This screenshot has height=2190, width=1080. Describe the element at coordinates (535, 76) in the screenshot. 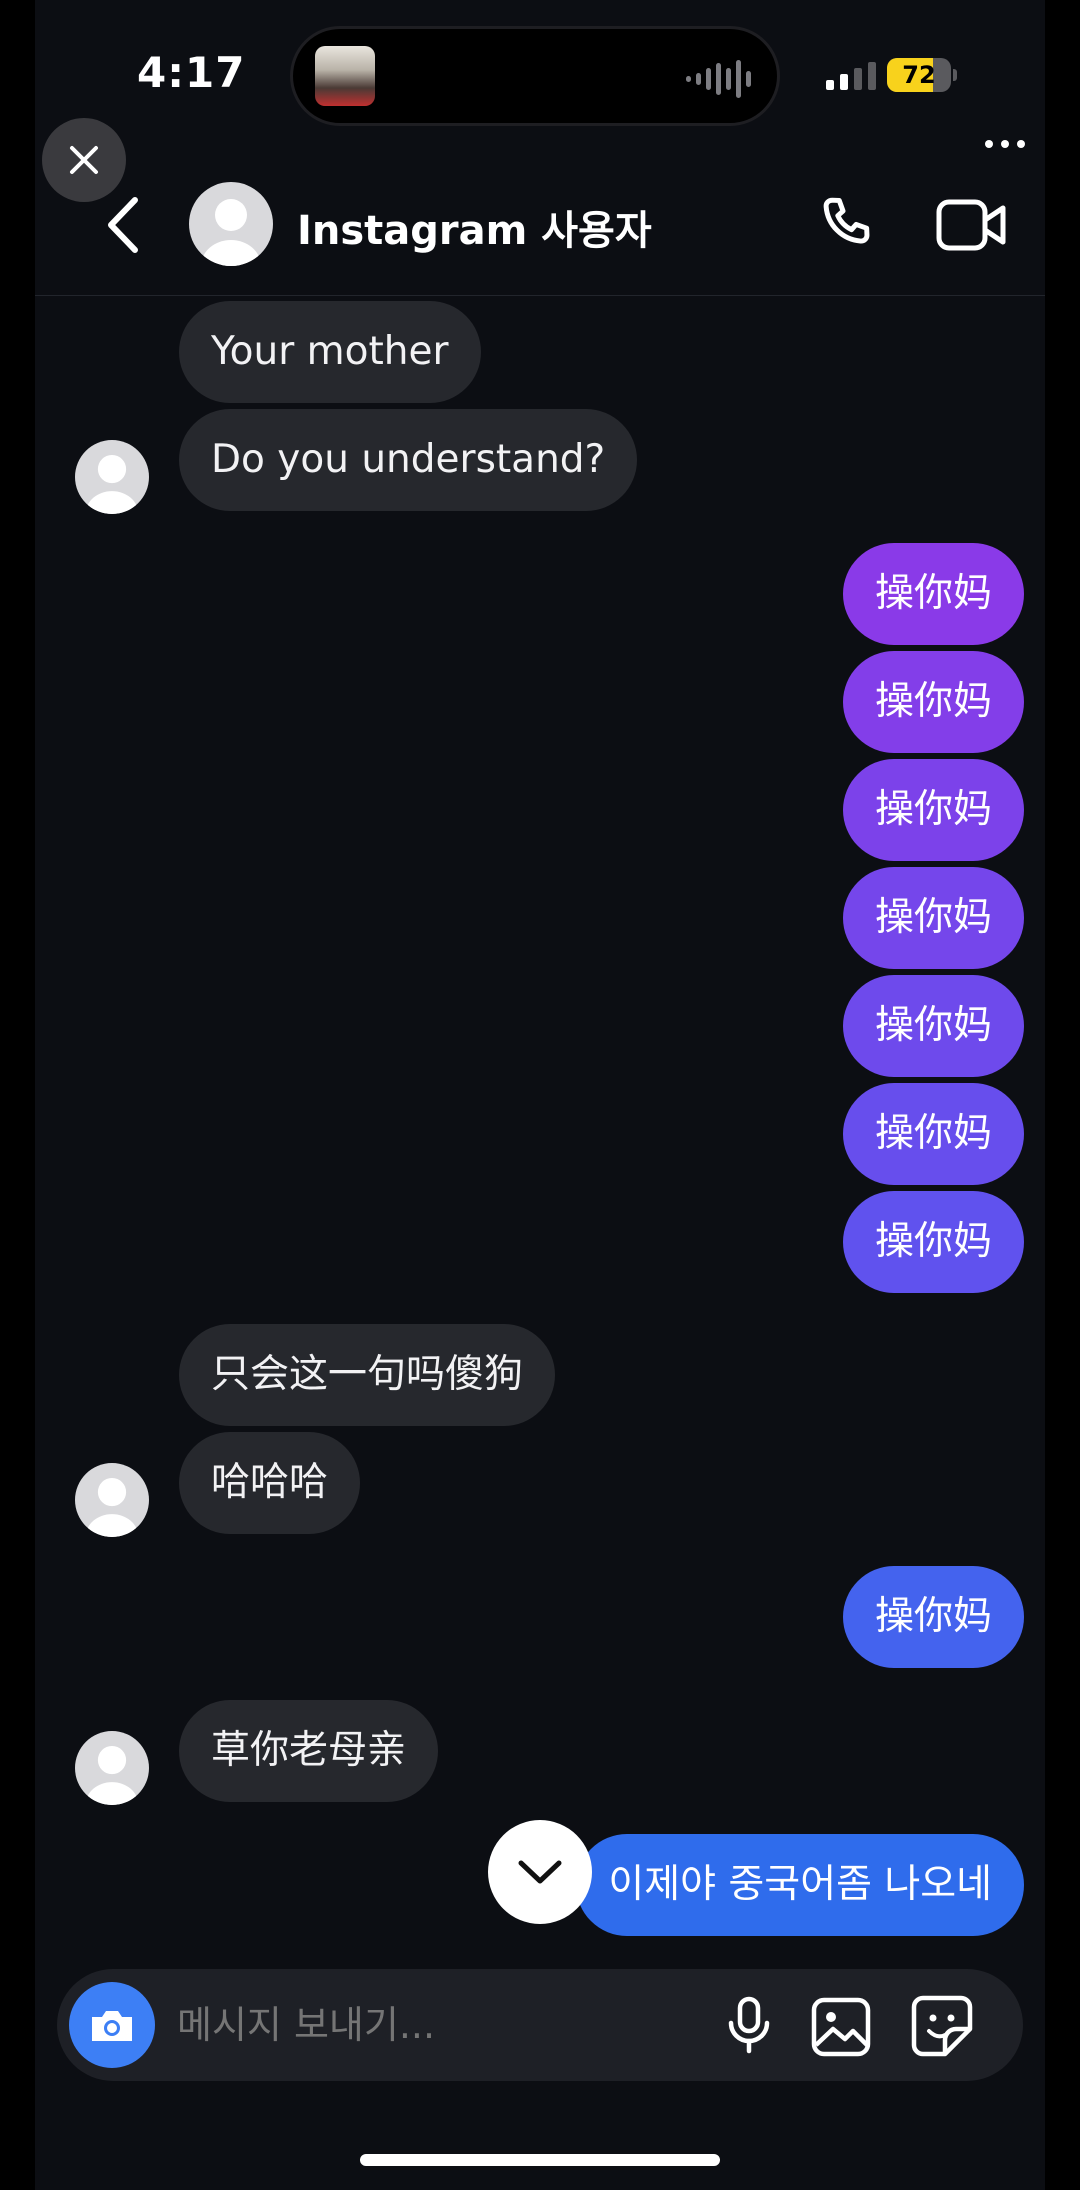

I see `dynamic-island` at that location.